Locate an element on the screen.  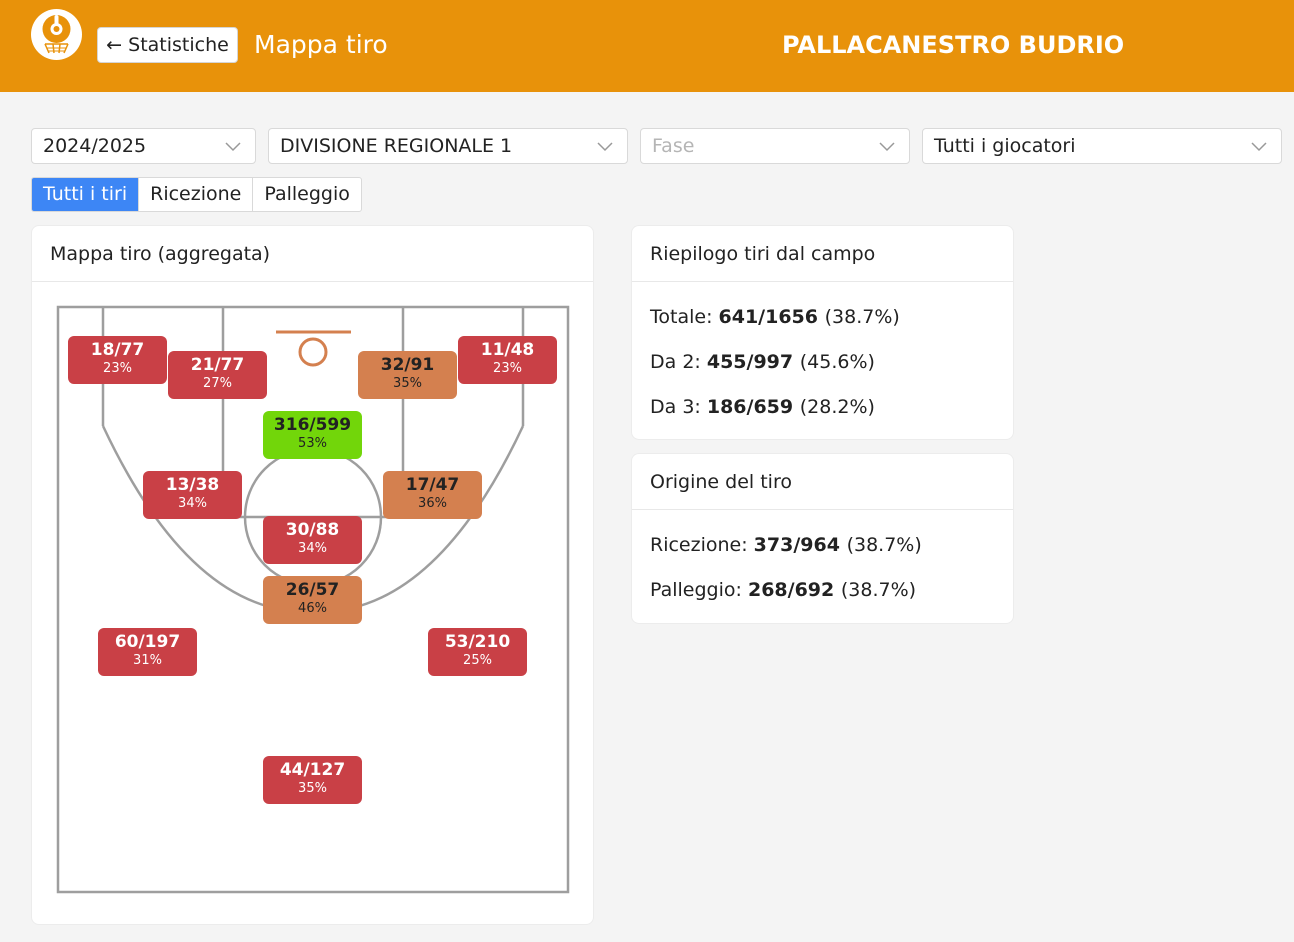
zone-made: 316/599 is located at coordinates (312, 425).